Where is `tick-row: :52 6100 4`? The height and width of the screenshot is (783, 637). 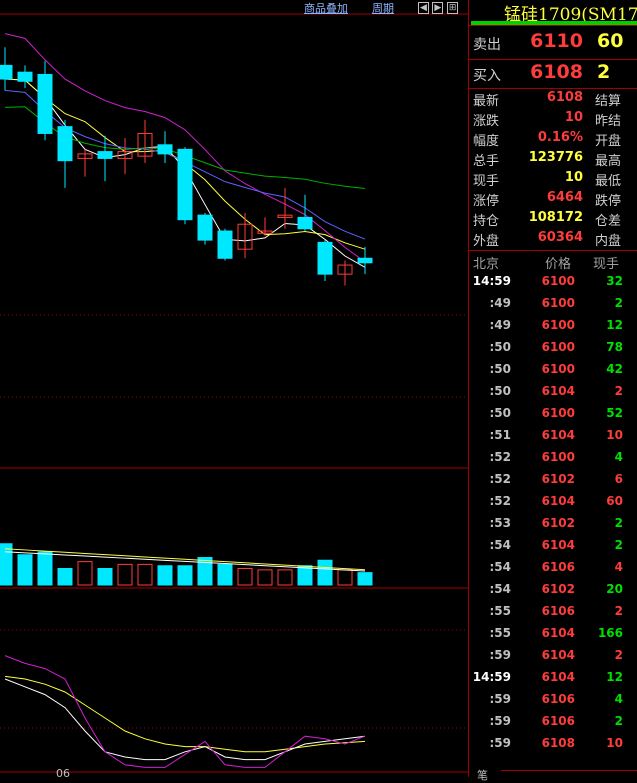 tick-row: :52 6100 4 is located at coordinates (553, 461).